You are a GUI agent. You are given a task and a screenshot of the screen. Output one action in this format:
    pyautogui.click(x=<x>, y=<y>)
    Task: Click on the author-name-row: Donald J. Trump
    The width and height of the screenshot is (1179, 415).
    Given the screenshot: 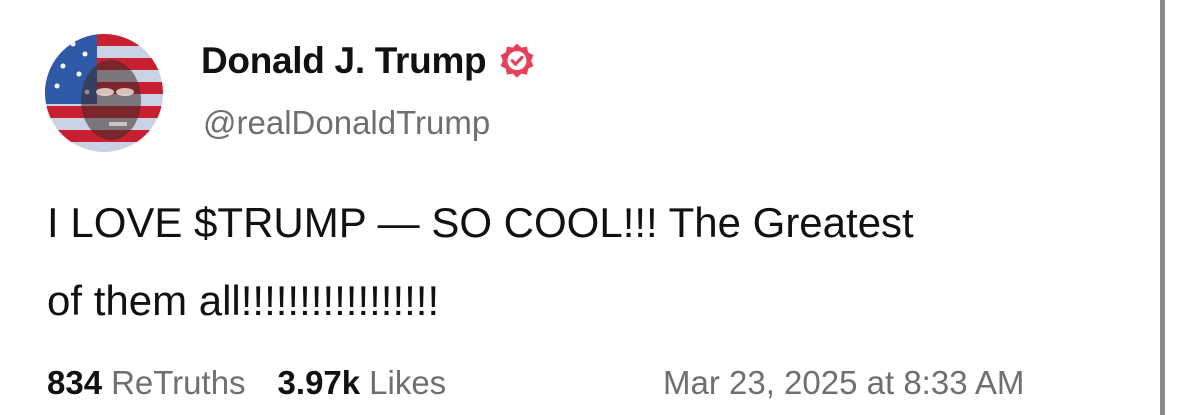 What is the action you would take?
    pyautogui.click(x=368, y=61)
    